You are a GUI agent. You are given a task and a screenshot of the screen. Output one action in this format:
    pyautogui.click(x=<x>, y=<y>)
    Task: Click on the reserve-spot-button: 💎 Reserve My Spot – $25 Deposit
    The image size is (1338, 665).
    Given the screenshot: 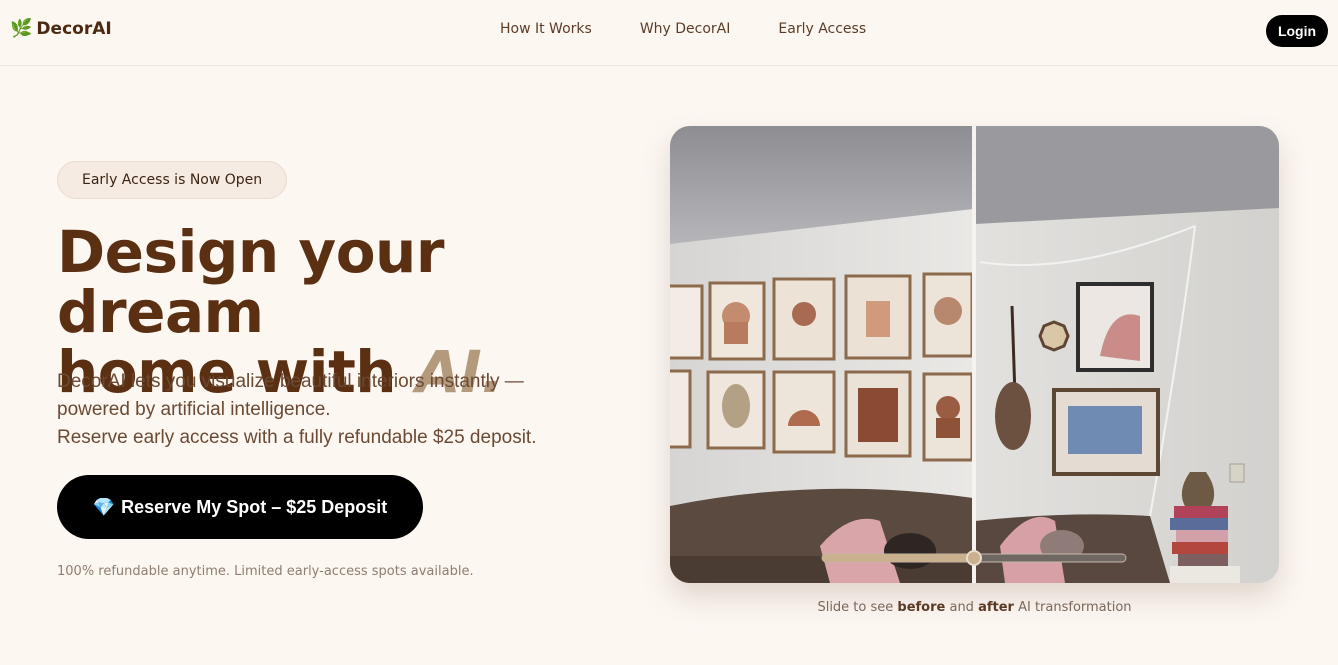 What is the action you would take?
    pyautogui.click(x=240, y=507)
    